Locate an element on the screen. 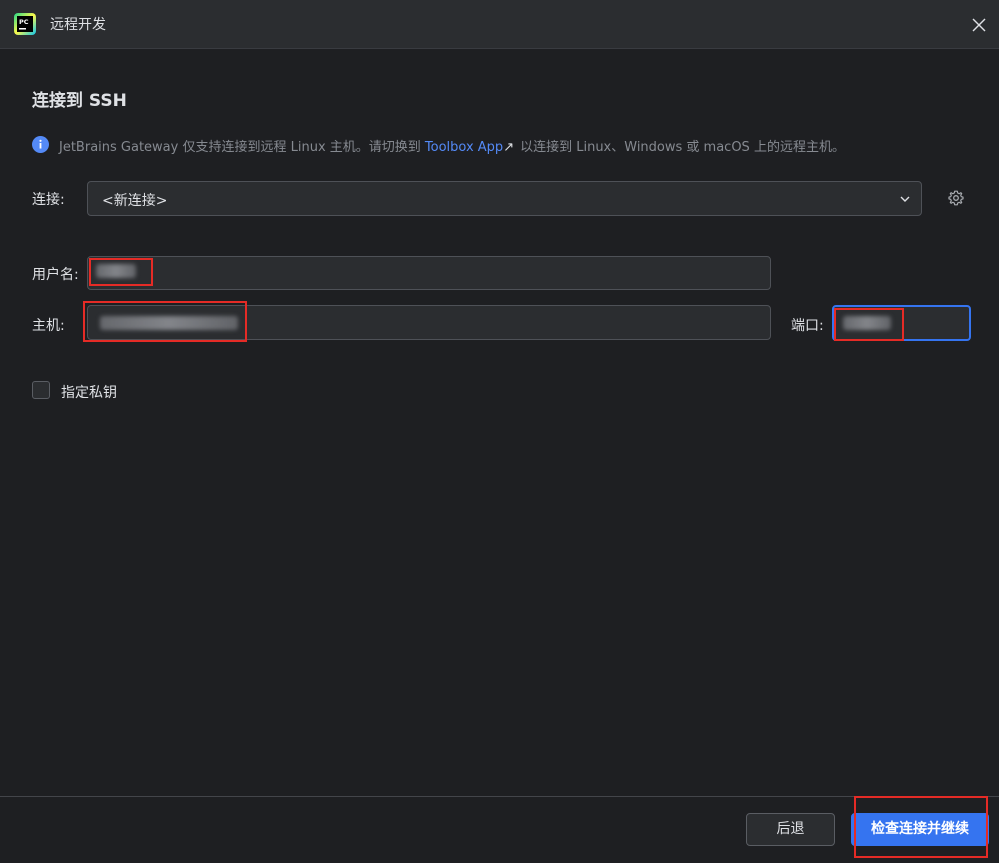 This screenshot has height=863, width=999. check-connection-continue-button: 检查连接并继续 is located at coordinates (920, 829).